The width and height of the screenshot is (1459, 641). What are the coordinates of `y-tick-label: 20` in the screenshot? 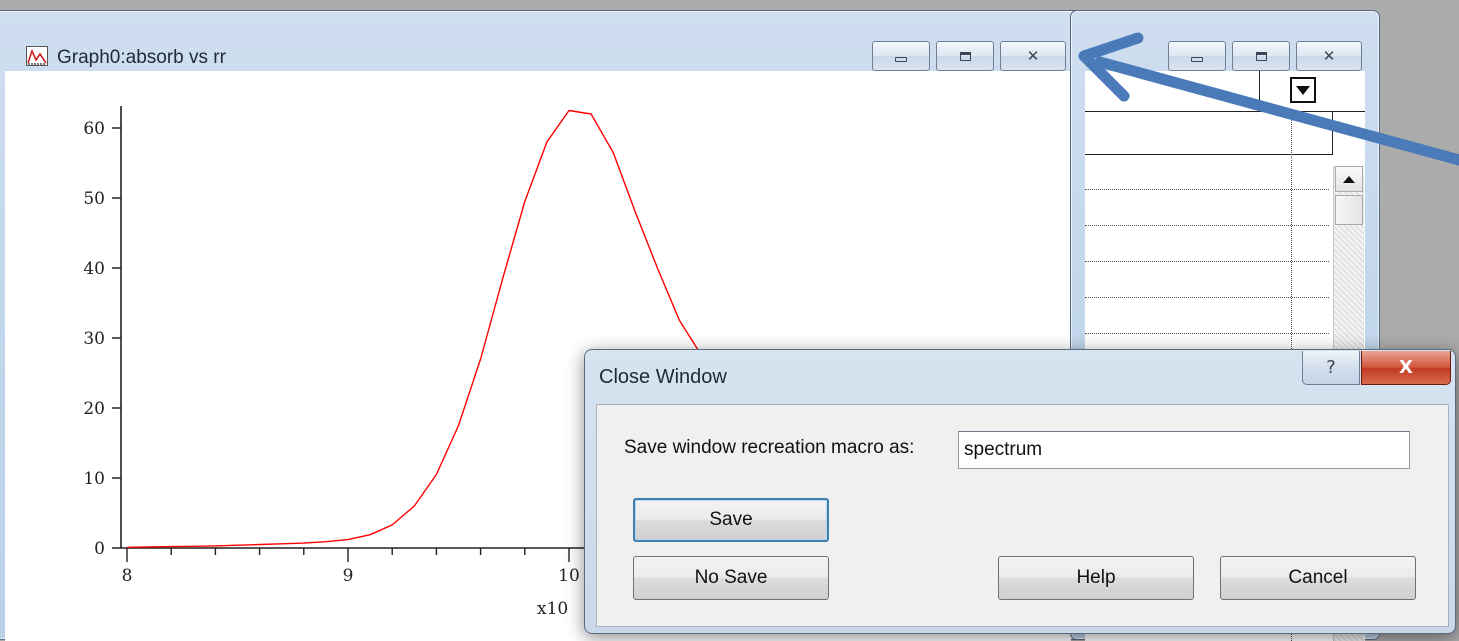 It's located at (94, 409).